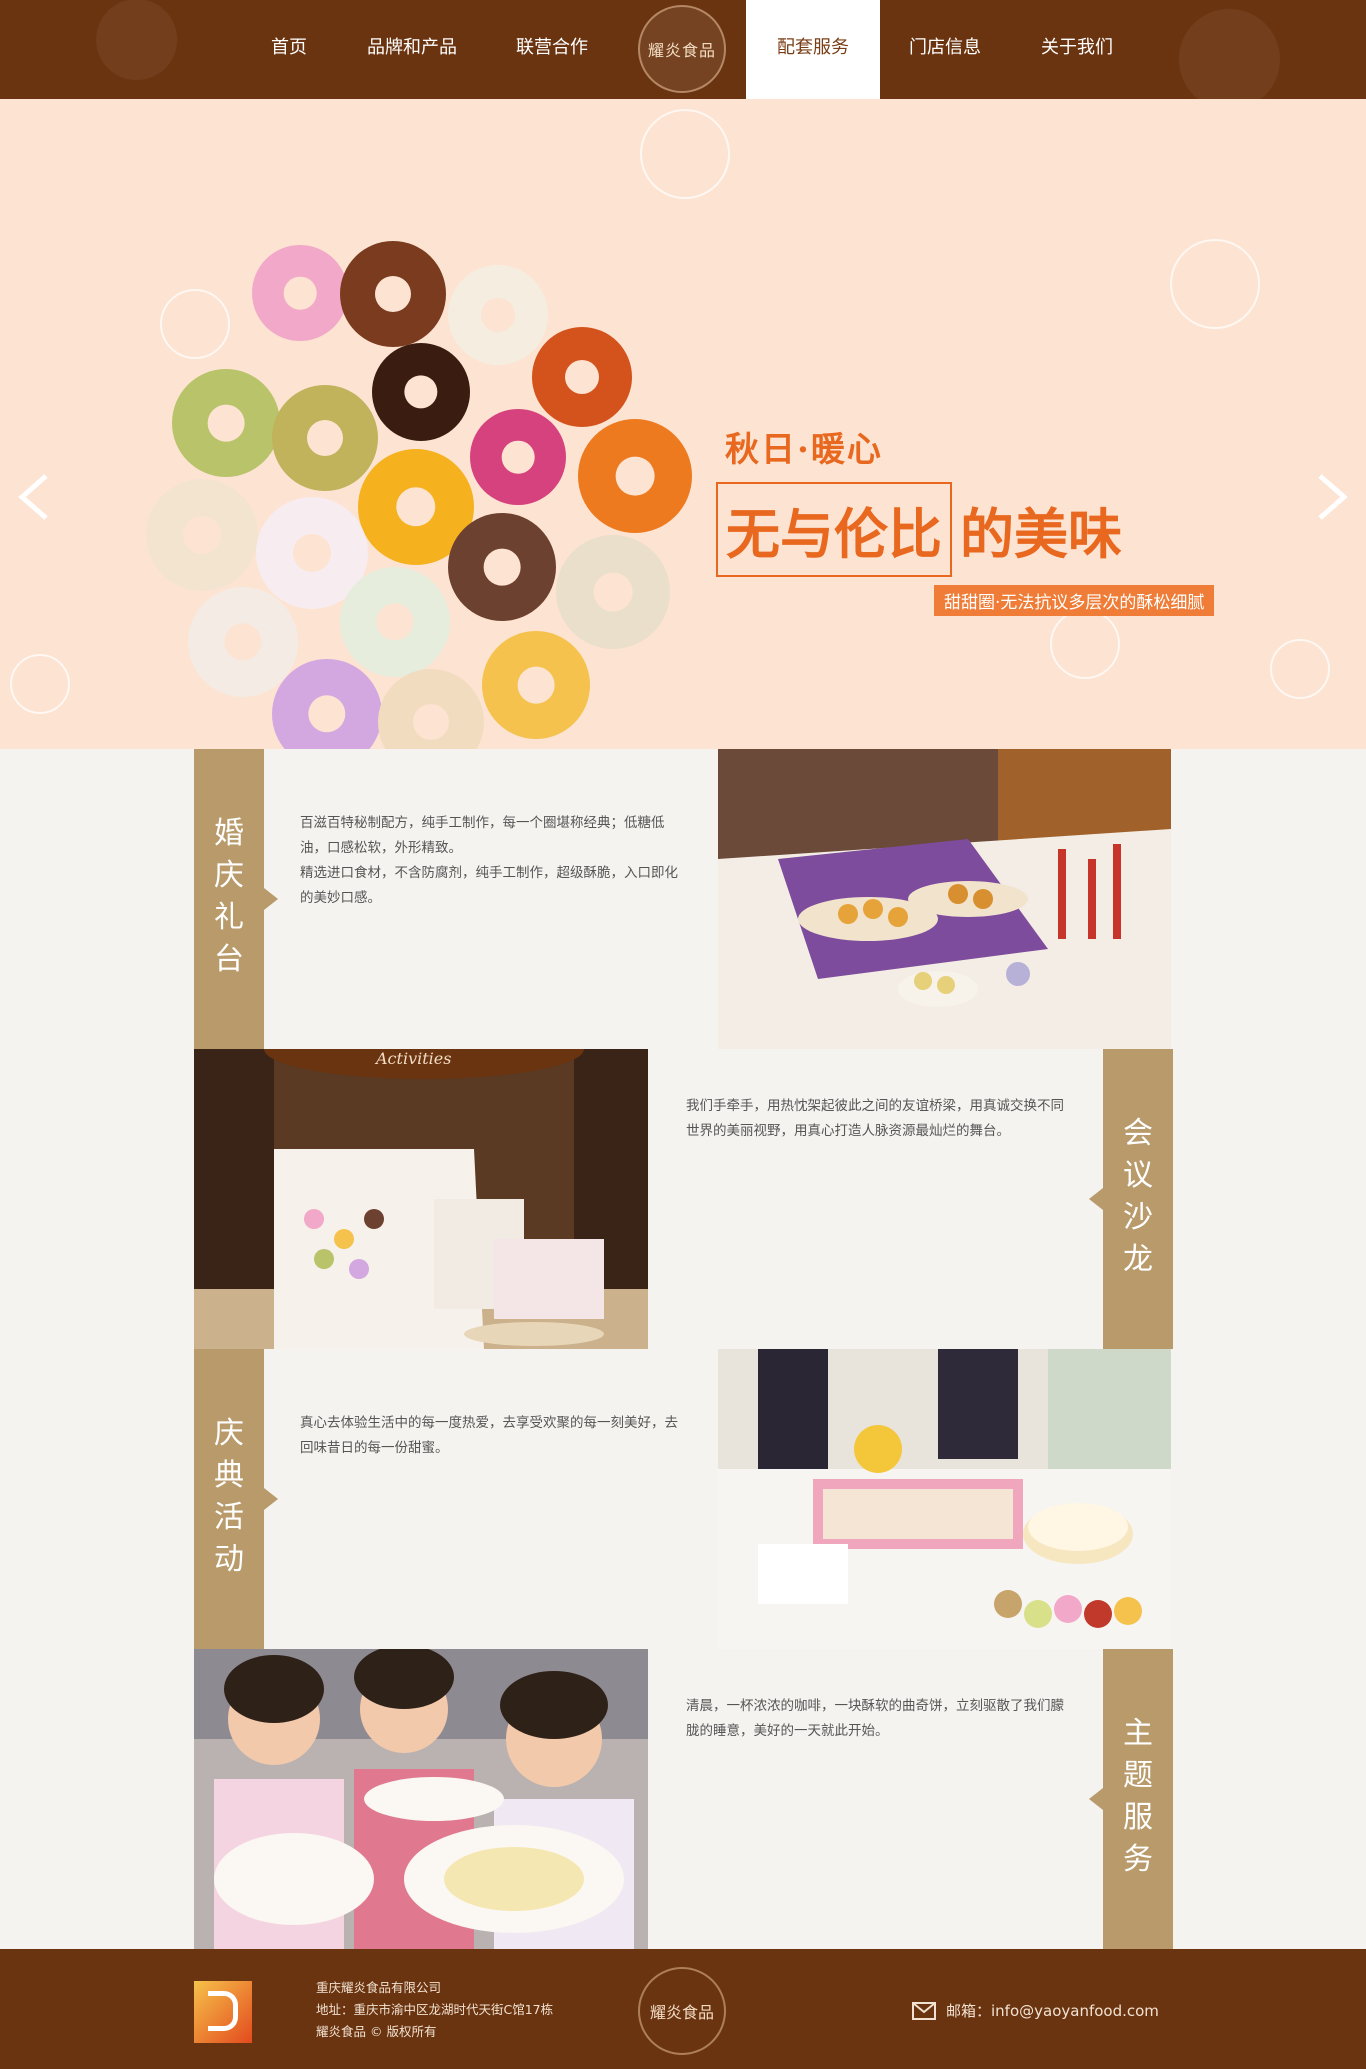 Image resolution: width=1366 pixels, height=2069 pixels. Describe the element at coordinates (945, 49) in the screenshot. I see `nav-stores: 门店信息` at that location.